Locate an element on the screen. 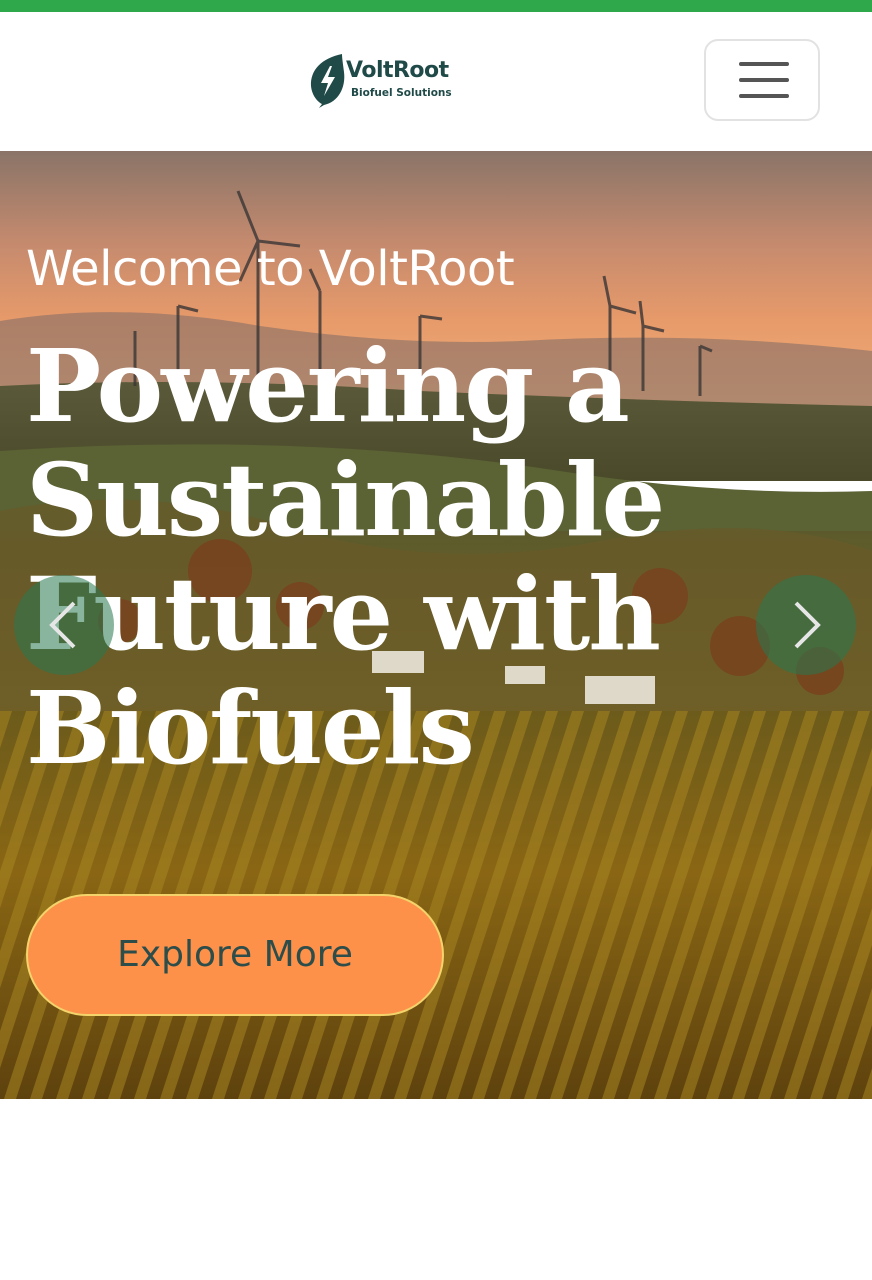 This screenshot has width=872, height=1280. brand-logo: VoltRoot Biofuel Solutions is located at coordinates (383, 81).